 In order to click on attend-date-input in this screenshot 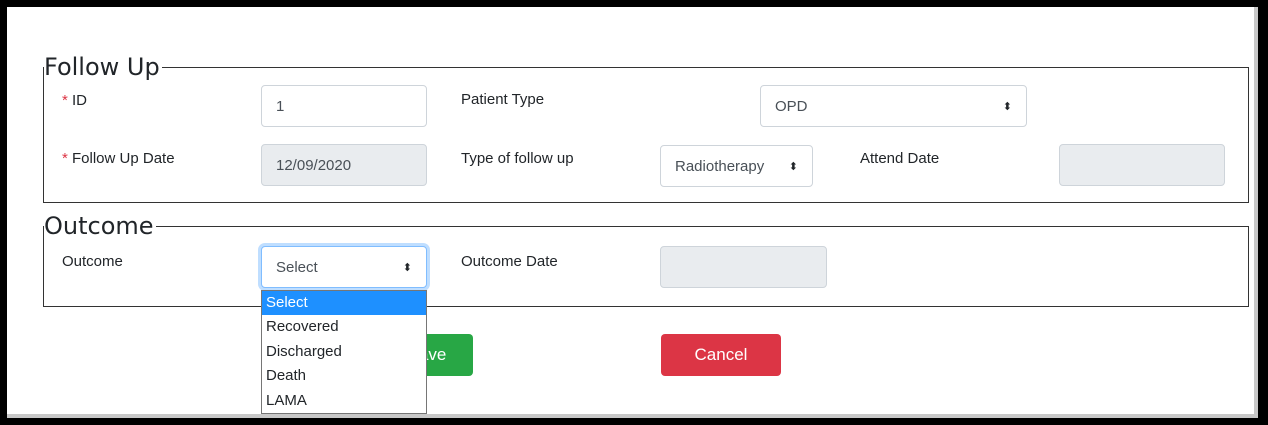, I will do `click(1142, 165)`.